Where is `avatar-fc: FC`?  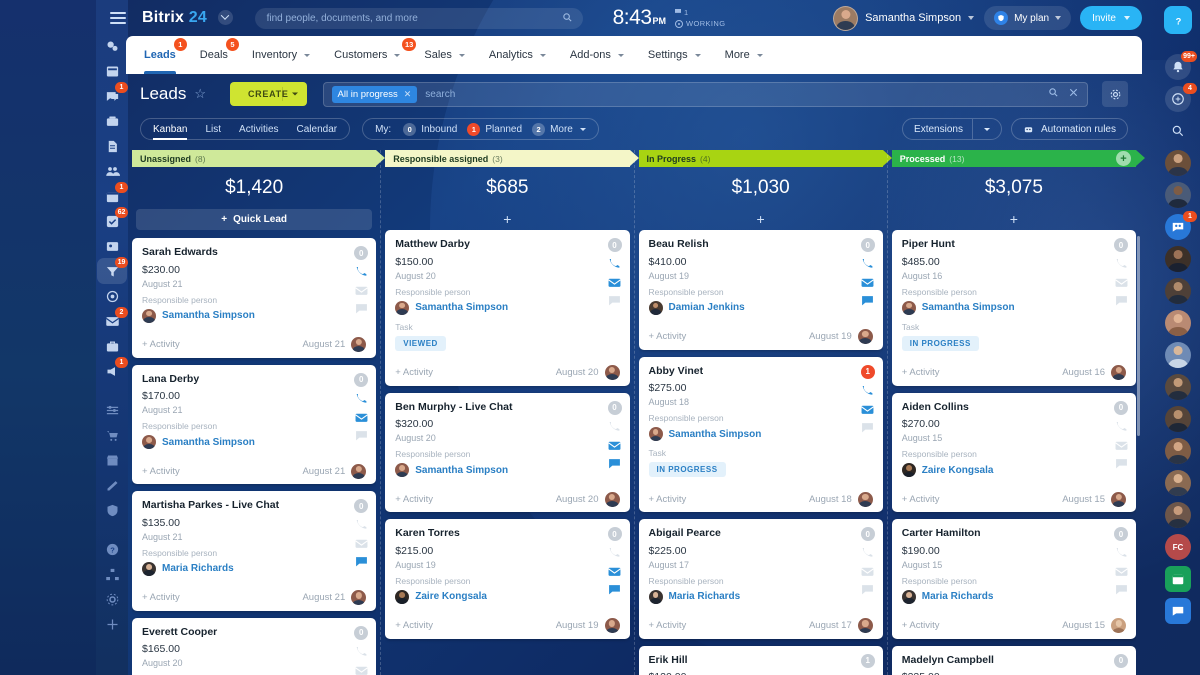 avatar-fc: FC is located at coordinates (1178, 547).